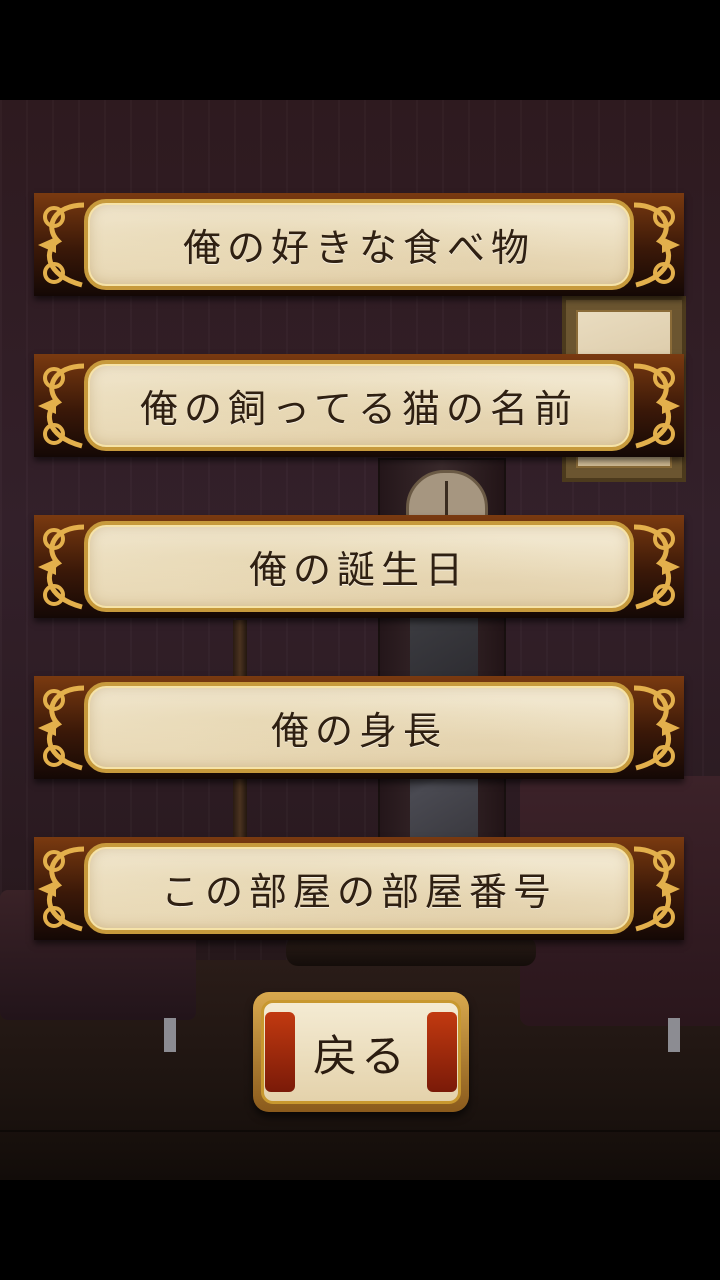  I want to click on menu-button-label: この部屋の部屋番号, so click(358, 892).